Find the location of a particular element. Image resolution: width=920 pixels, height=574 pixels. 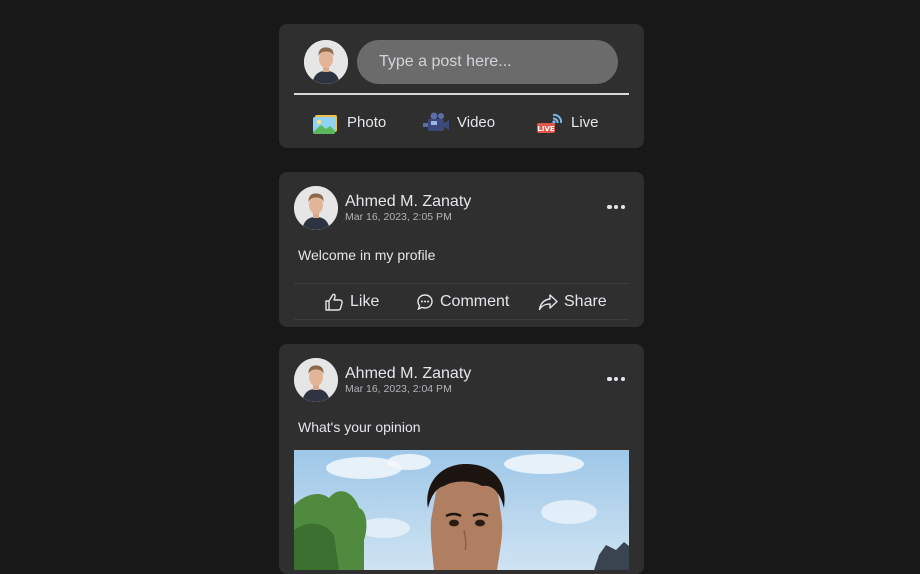

video-label: Video is located at coordinates (476, 122).